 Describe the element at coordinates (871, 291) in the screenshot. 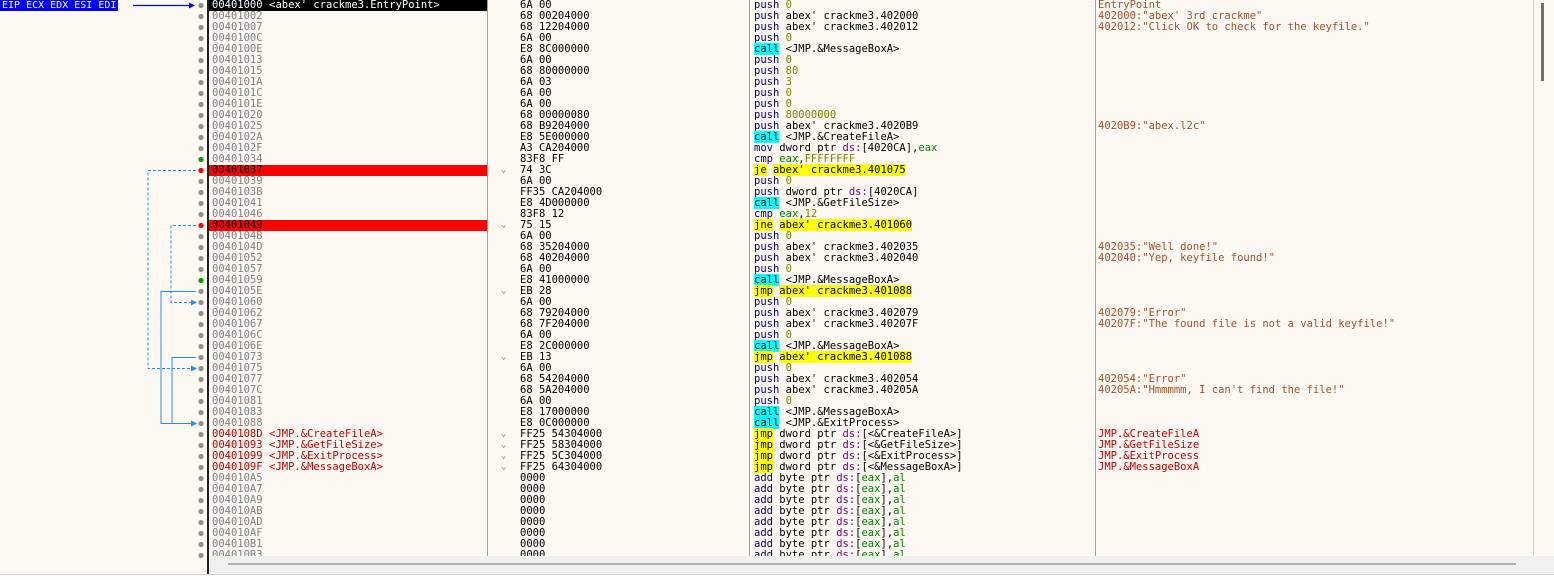

I see `instruction-row: 0040105E ⌄ EB 28 jmp abex' crackme3.401088` at that location.